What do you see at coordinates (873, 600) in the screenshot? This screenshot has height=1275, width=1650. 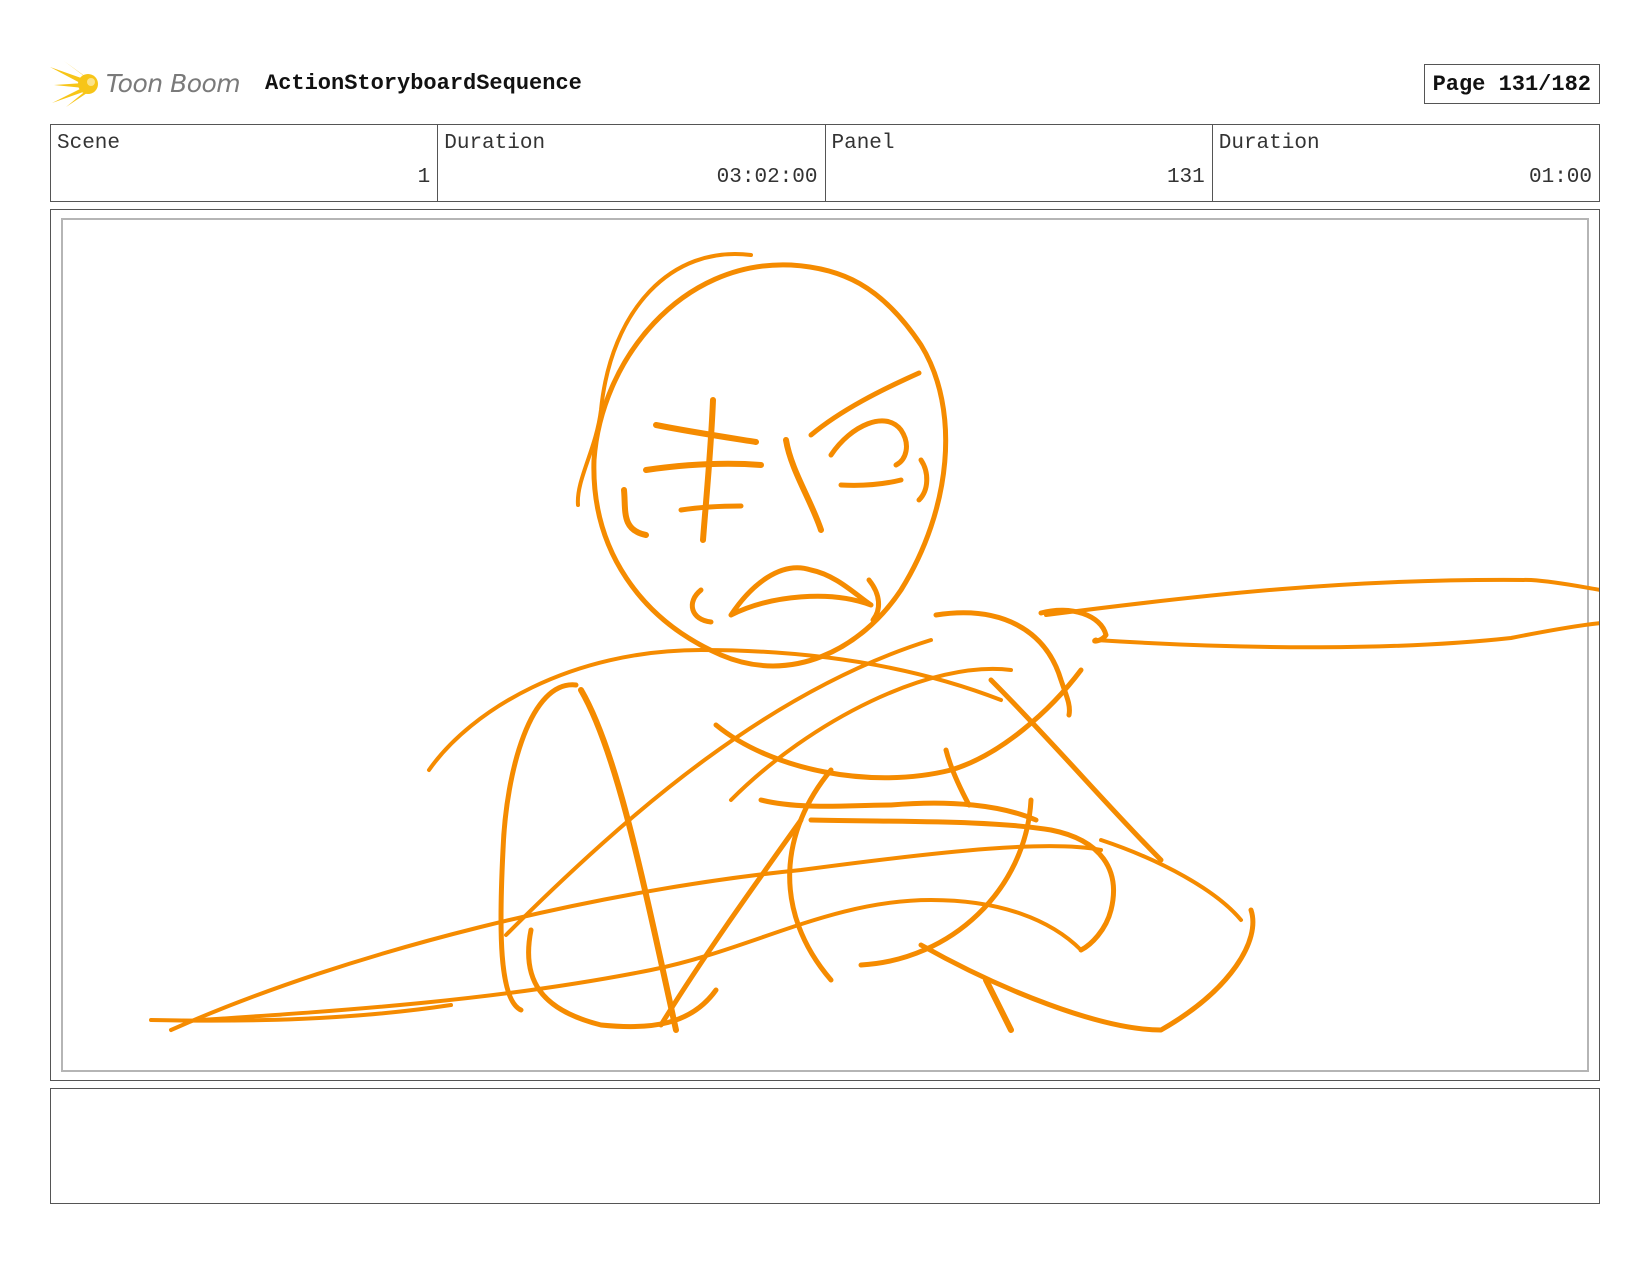 I see `sketch-mouth-right` at bounding box center [873, 600].